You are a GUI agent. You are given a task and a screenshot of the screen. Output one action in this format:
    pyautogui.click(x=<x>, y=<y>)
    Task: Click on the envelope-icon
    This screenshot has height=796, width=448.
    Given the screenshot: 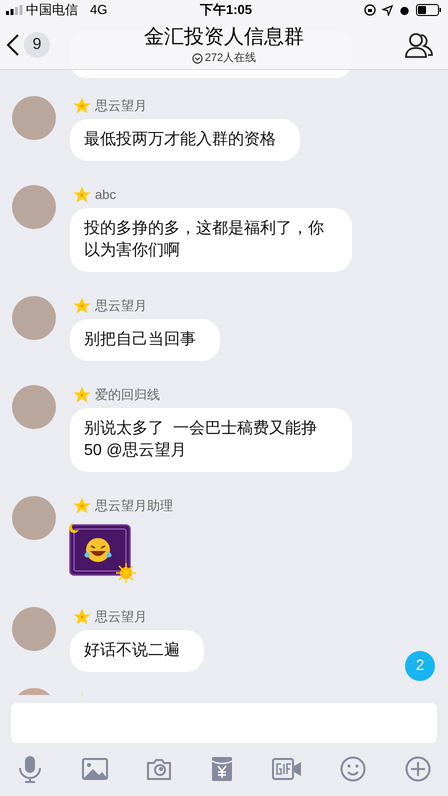 What is the action you would take?
    pyautogui.click(x=221, y=769)
    